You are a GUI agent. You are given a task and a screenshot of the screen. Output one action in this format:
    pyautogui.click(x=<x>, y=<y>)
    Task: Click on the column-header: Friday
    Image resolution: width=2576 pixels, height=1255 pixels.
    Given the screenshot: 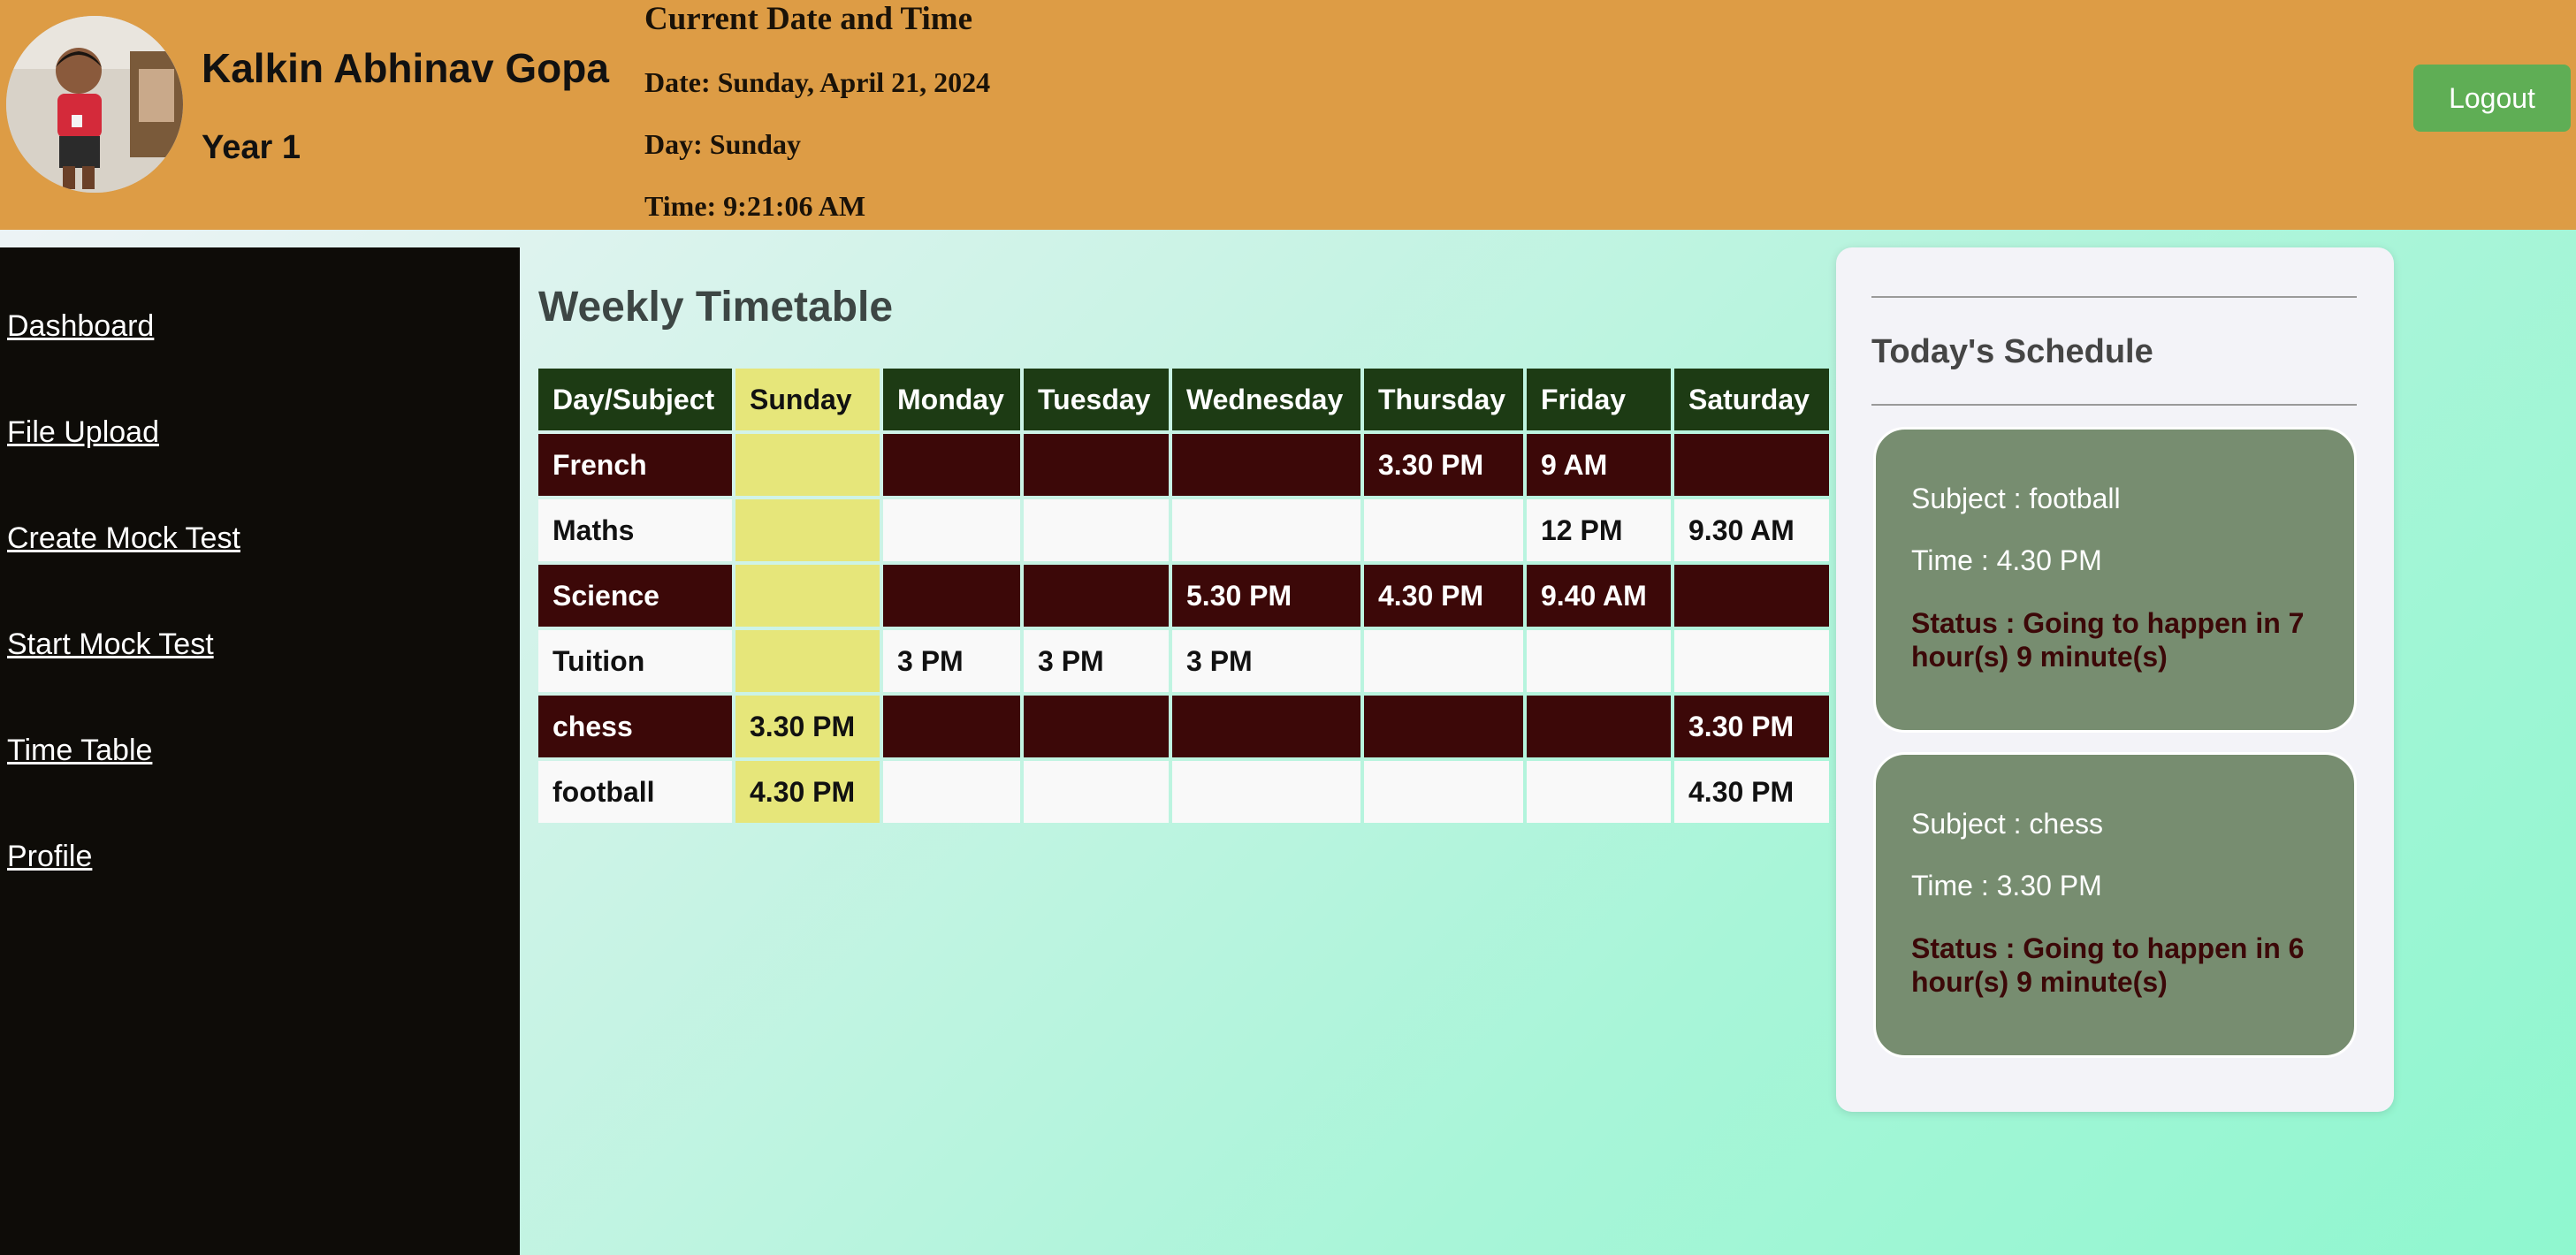 What is the action you would take?
    pyautogui.click(x=1599, y=400)
    